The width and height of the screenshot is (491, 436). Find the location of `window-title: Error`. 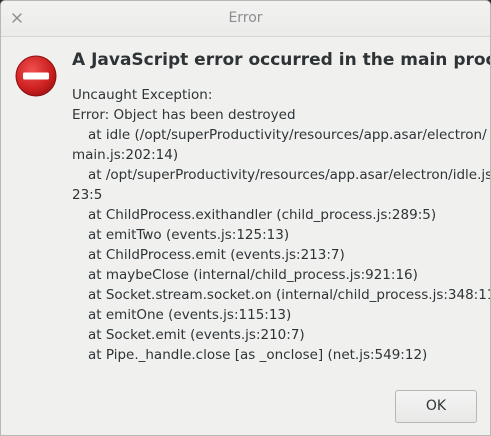

window-title: Error is located at coordinates (245, 18).